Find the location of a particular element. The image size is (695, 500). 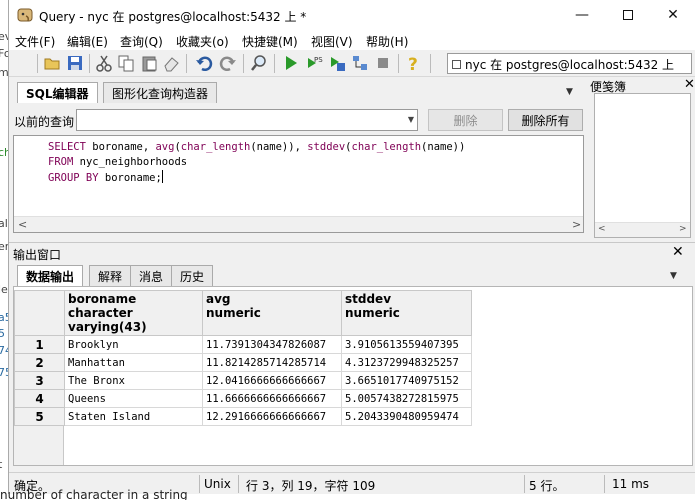

sql-function: avg is located at coordinates (165, 147).